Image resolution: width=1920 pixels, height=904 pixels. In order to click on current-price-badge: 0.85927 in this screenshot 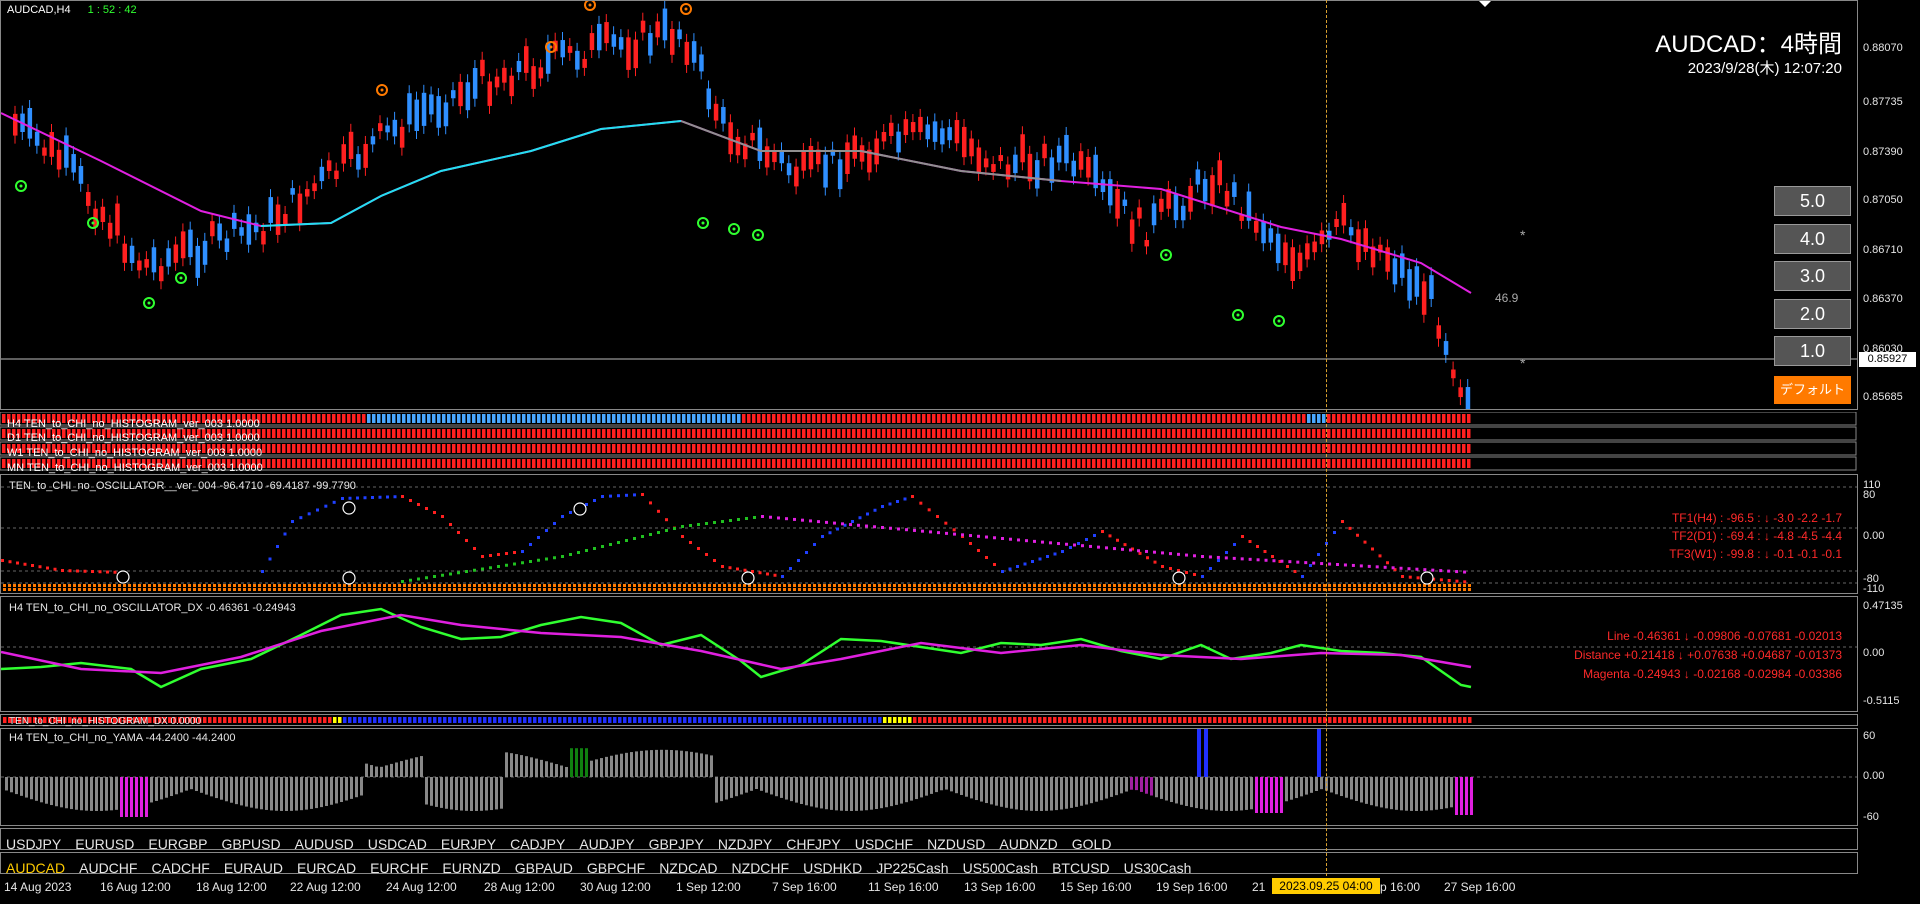, I will do `click(1887, 359)`.